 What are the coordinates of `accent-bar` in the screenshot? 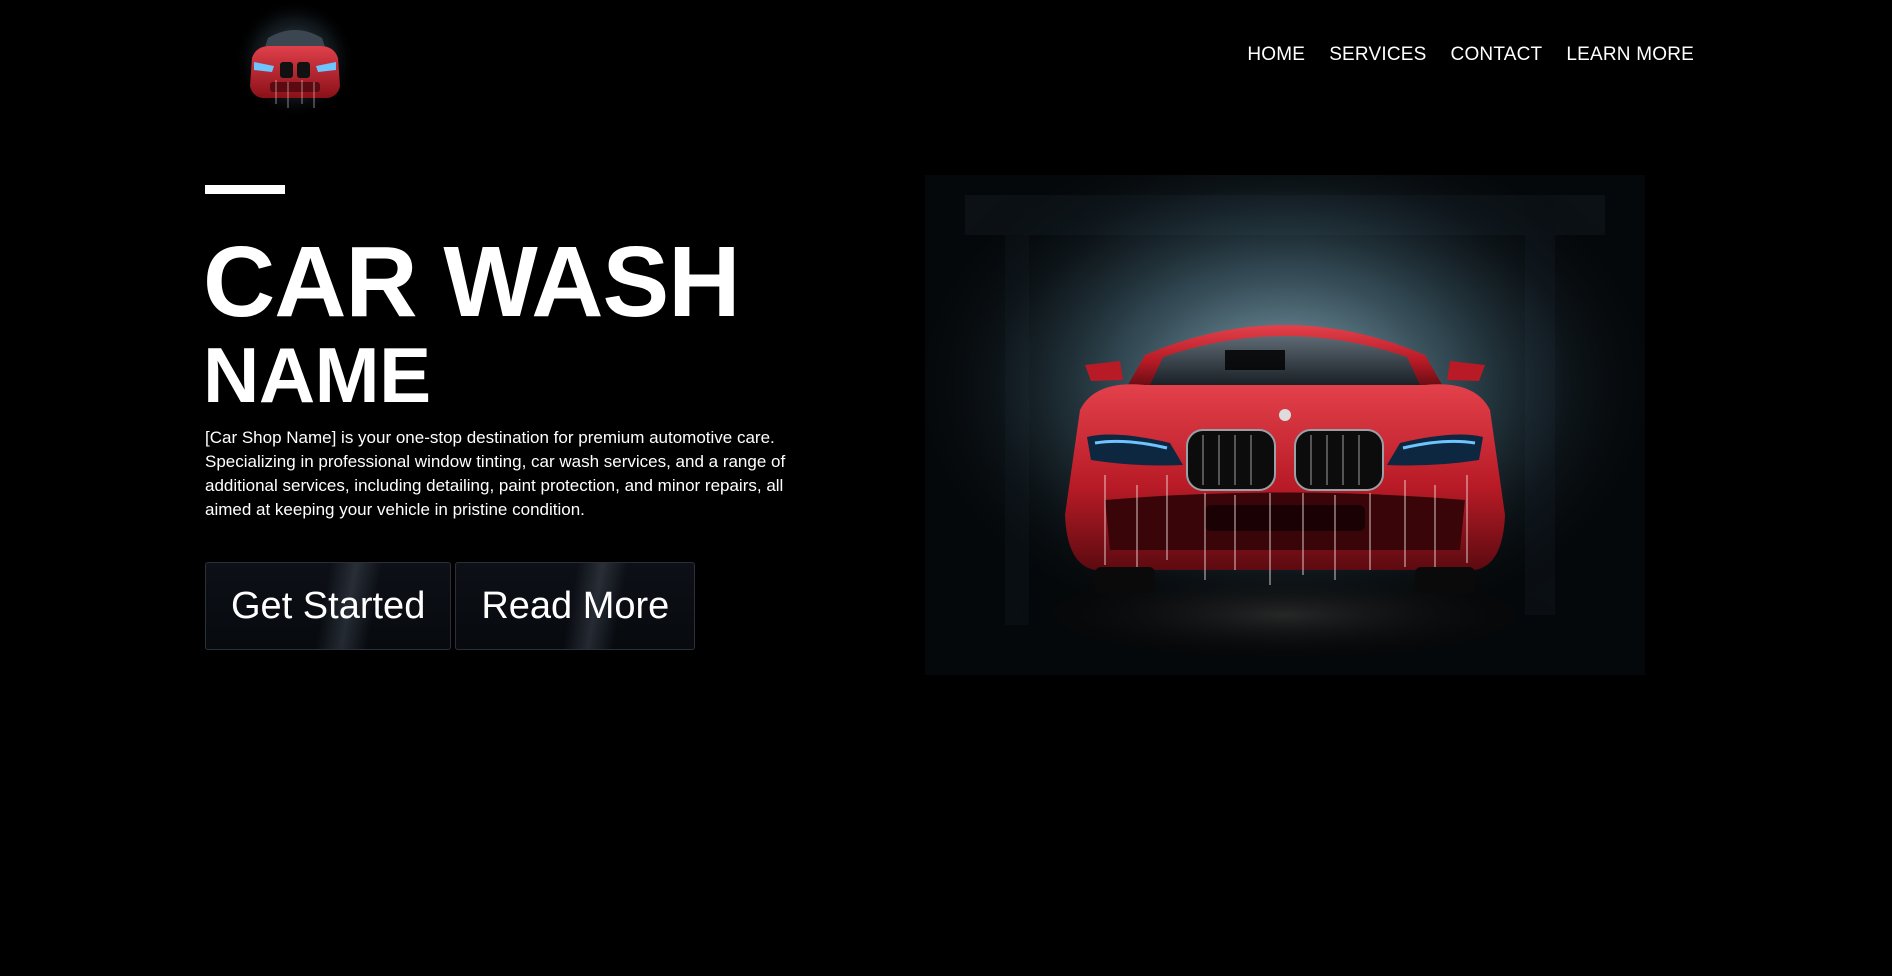 It's located at (245, 189).